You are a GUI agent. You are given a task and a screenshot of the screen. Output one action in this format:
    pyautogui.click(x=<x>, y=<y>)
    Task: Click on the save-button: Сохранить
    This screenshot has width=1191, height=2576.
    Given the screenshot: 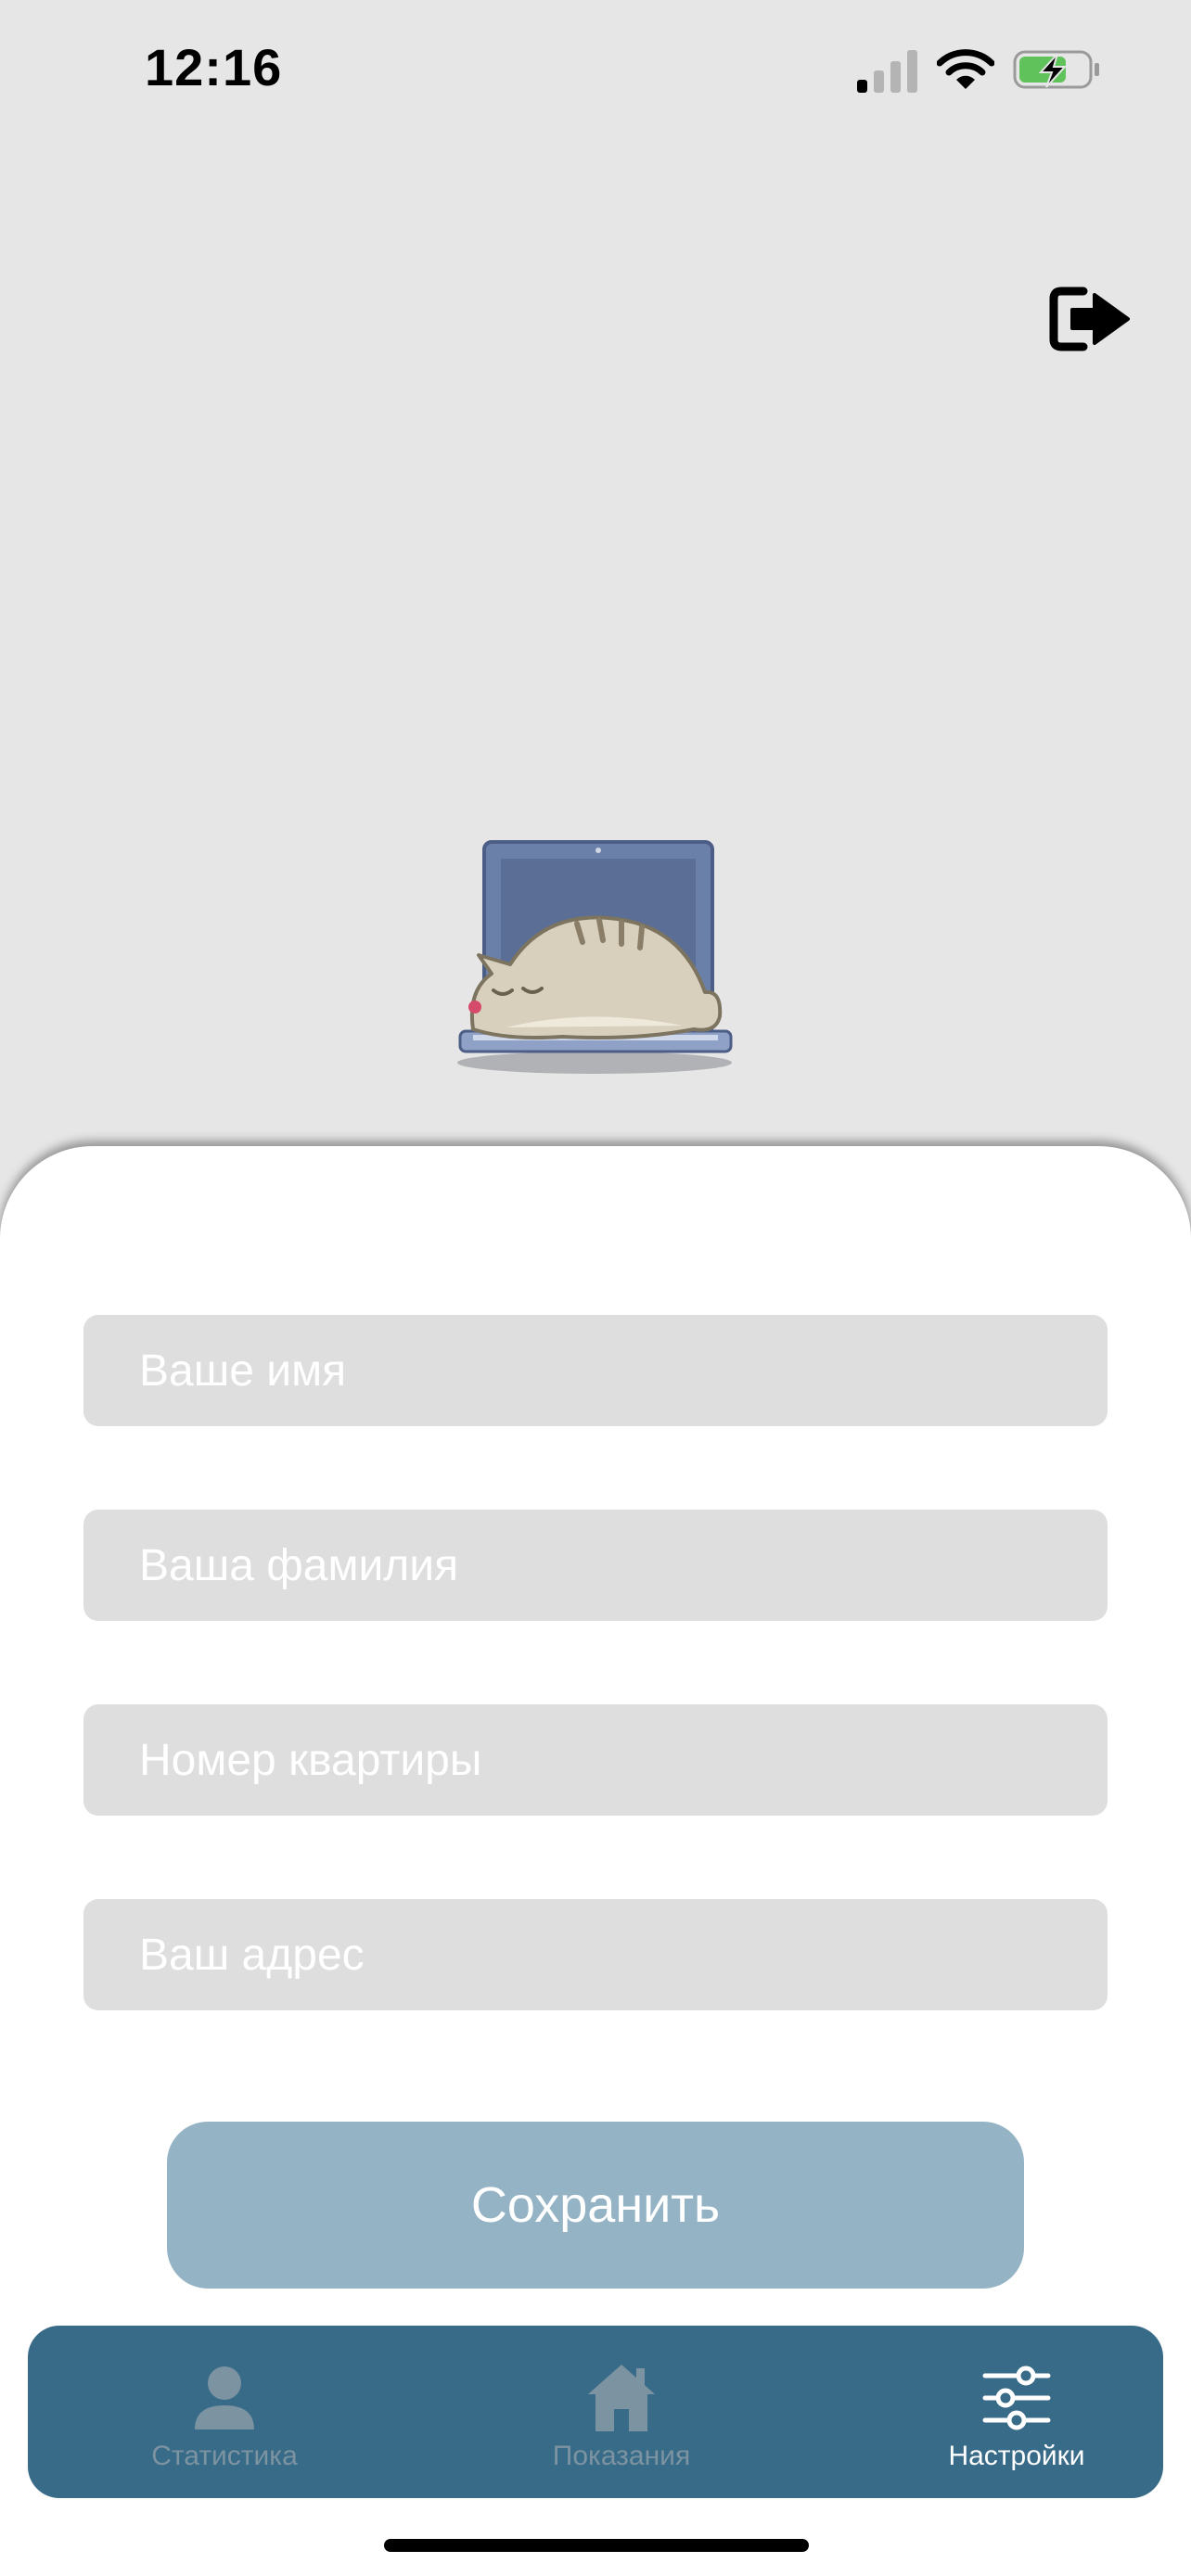 What is the action you would take?
    pyautogui.click(x=595, y=2205)
    